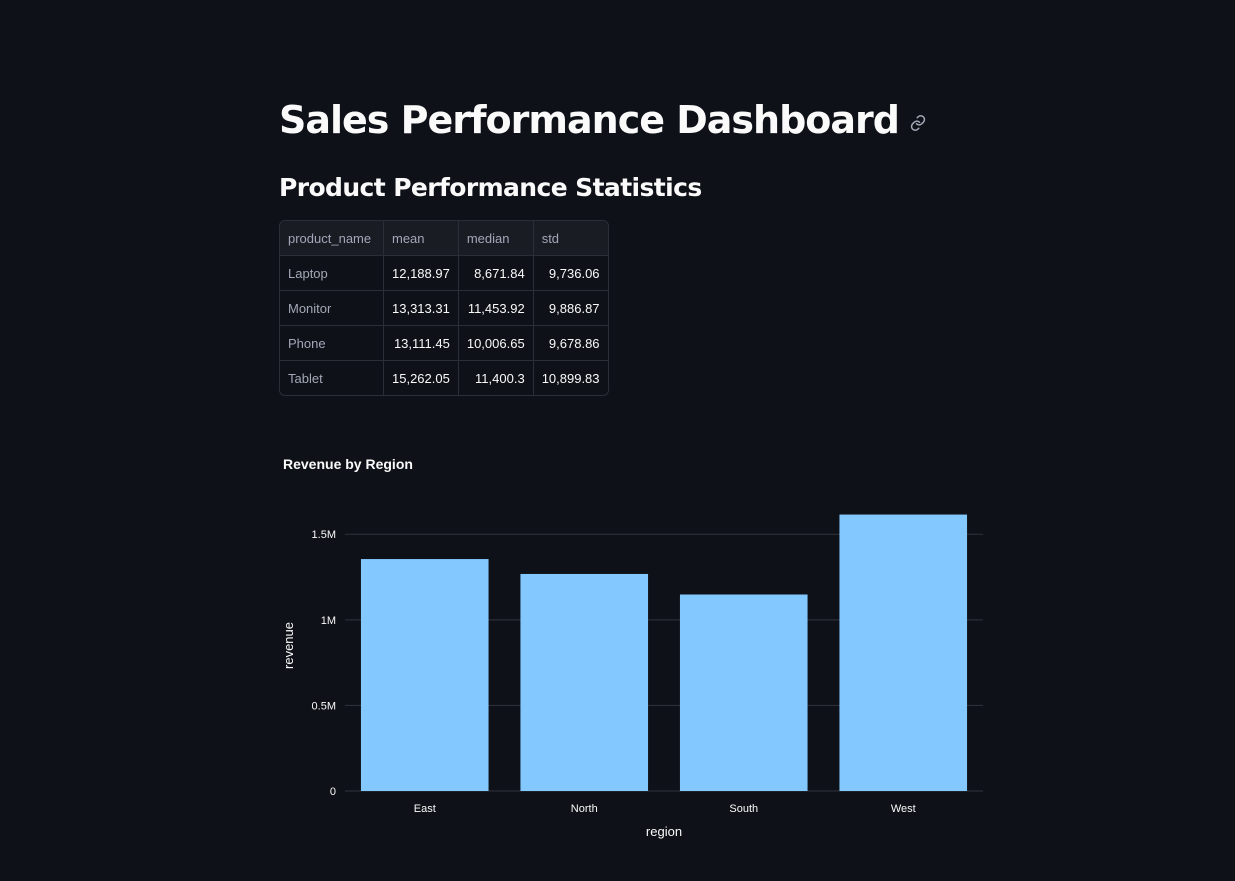 This screenshot has height=881, width=1235. What do you see at coordinates (570, 343) in the screenshot?
I see `table-cell: 9,678.86` at bounding box center [570, 343].